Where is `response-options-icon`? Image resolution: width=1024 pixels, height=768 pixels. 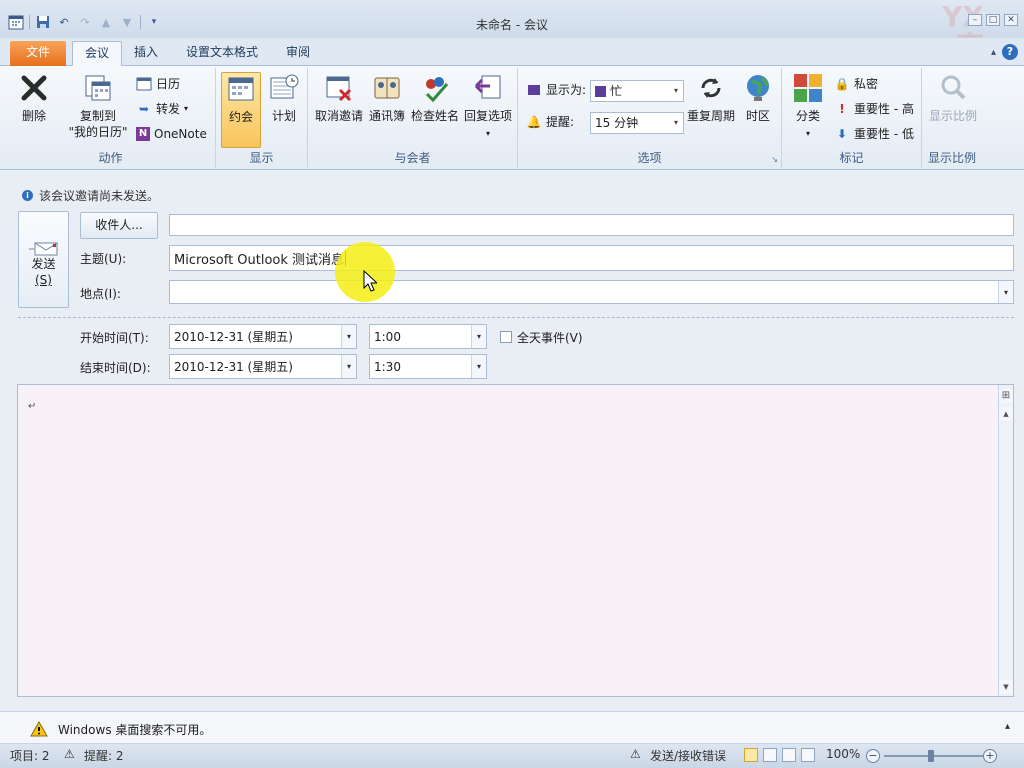
response-options-icon is located at coordinates (487, 87).